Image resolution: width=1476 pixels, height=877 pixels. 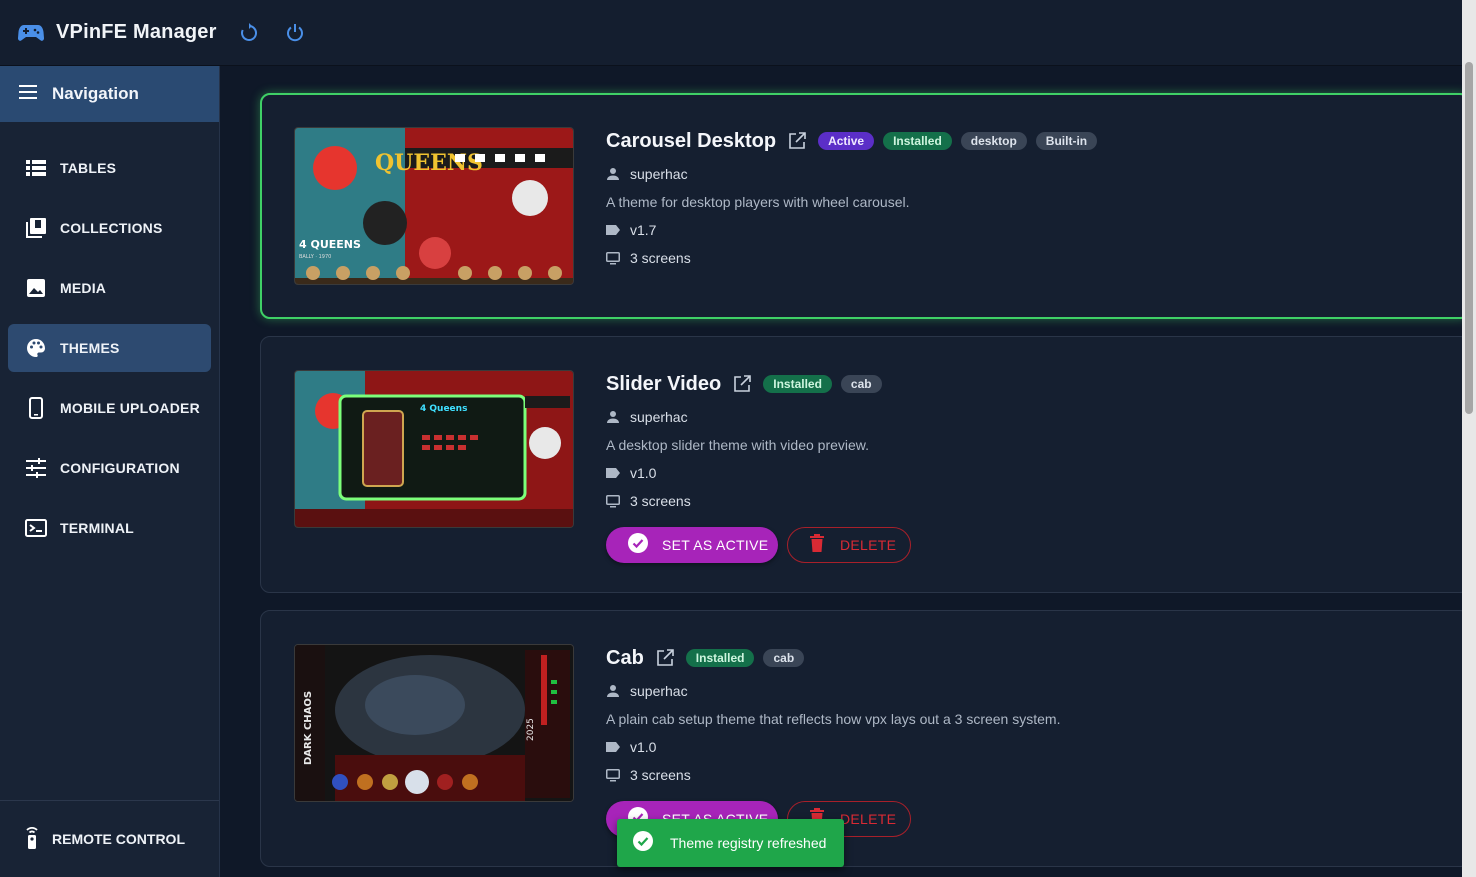 I want to click on theme-version: v1.7, so click(x=643, y=230).